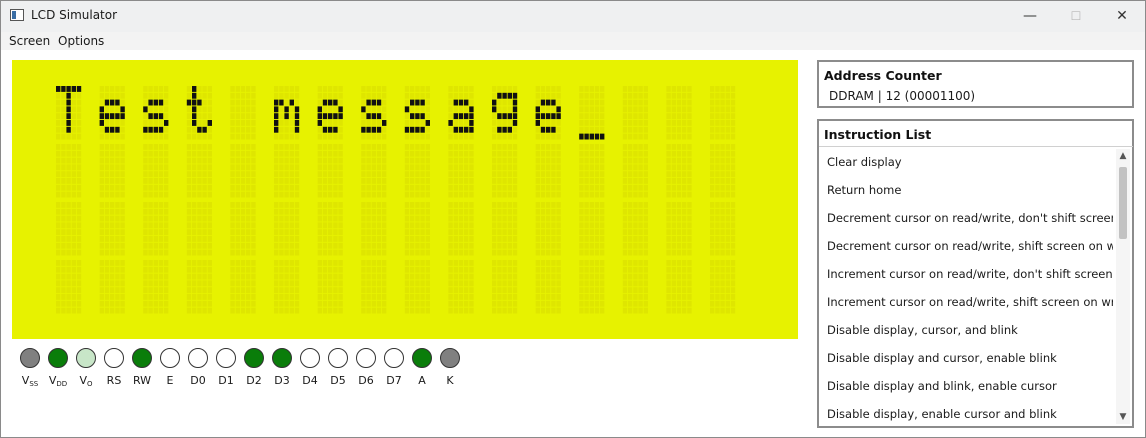 The width and height of the screenshot is (1146, 438). What do you see at coordinates (966, 358) in the screenshot?
I see `instruction-item: Disable display and cursor, enable blink` at bounding box center [966, 358].